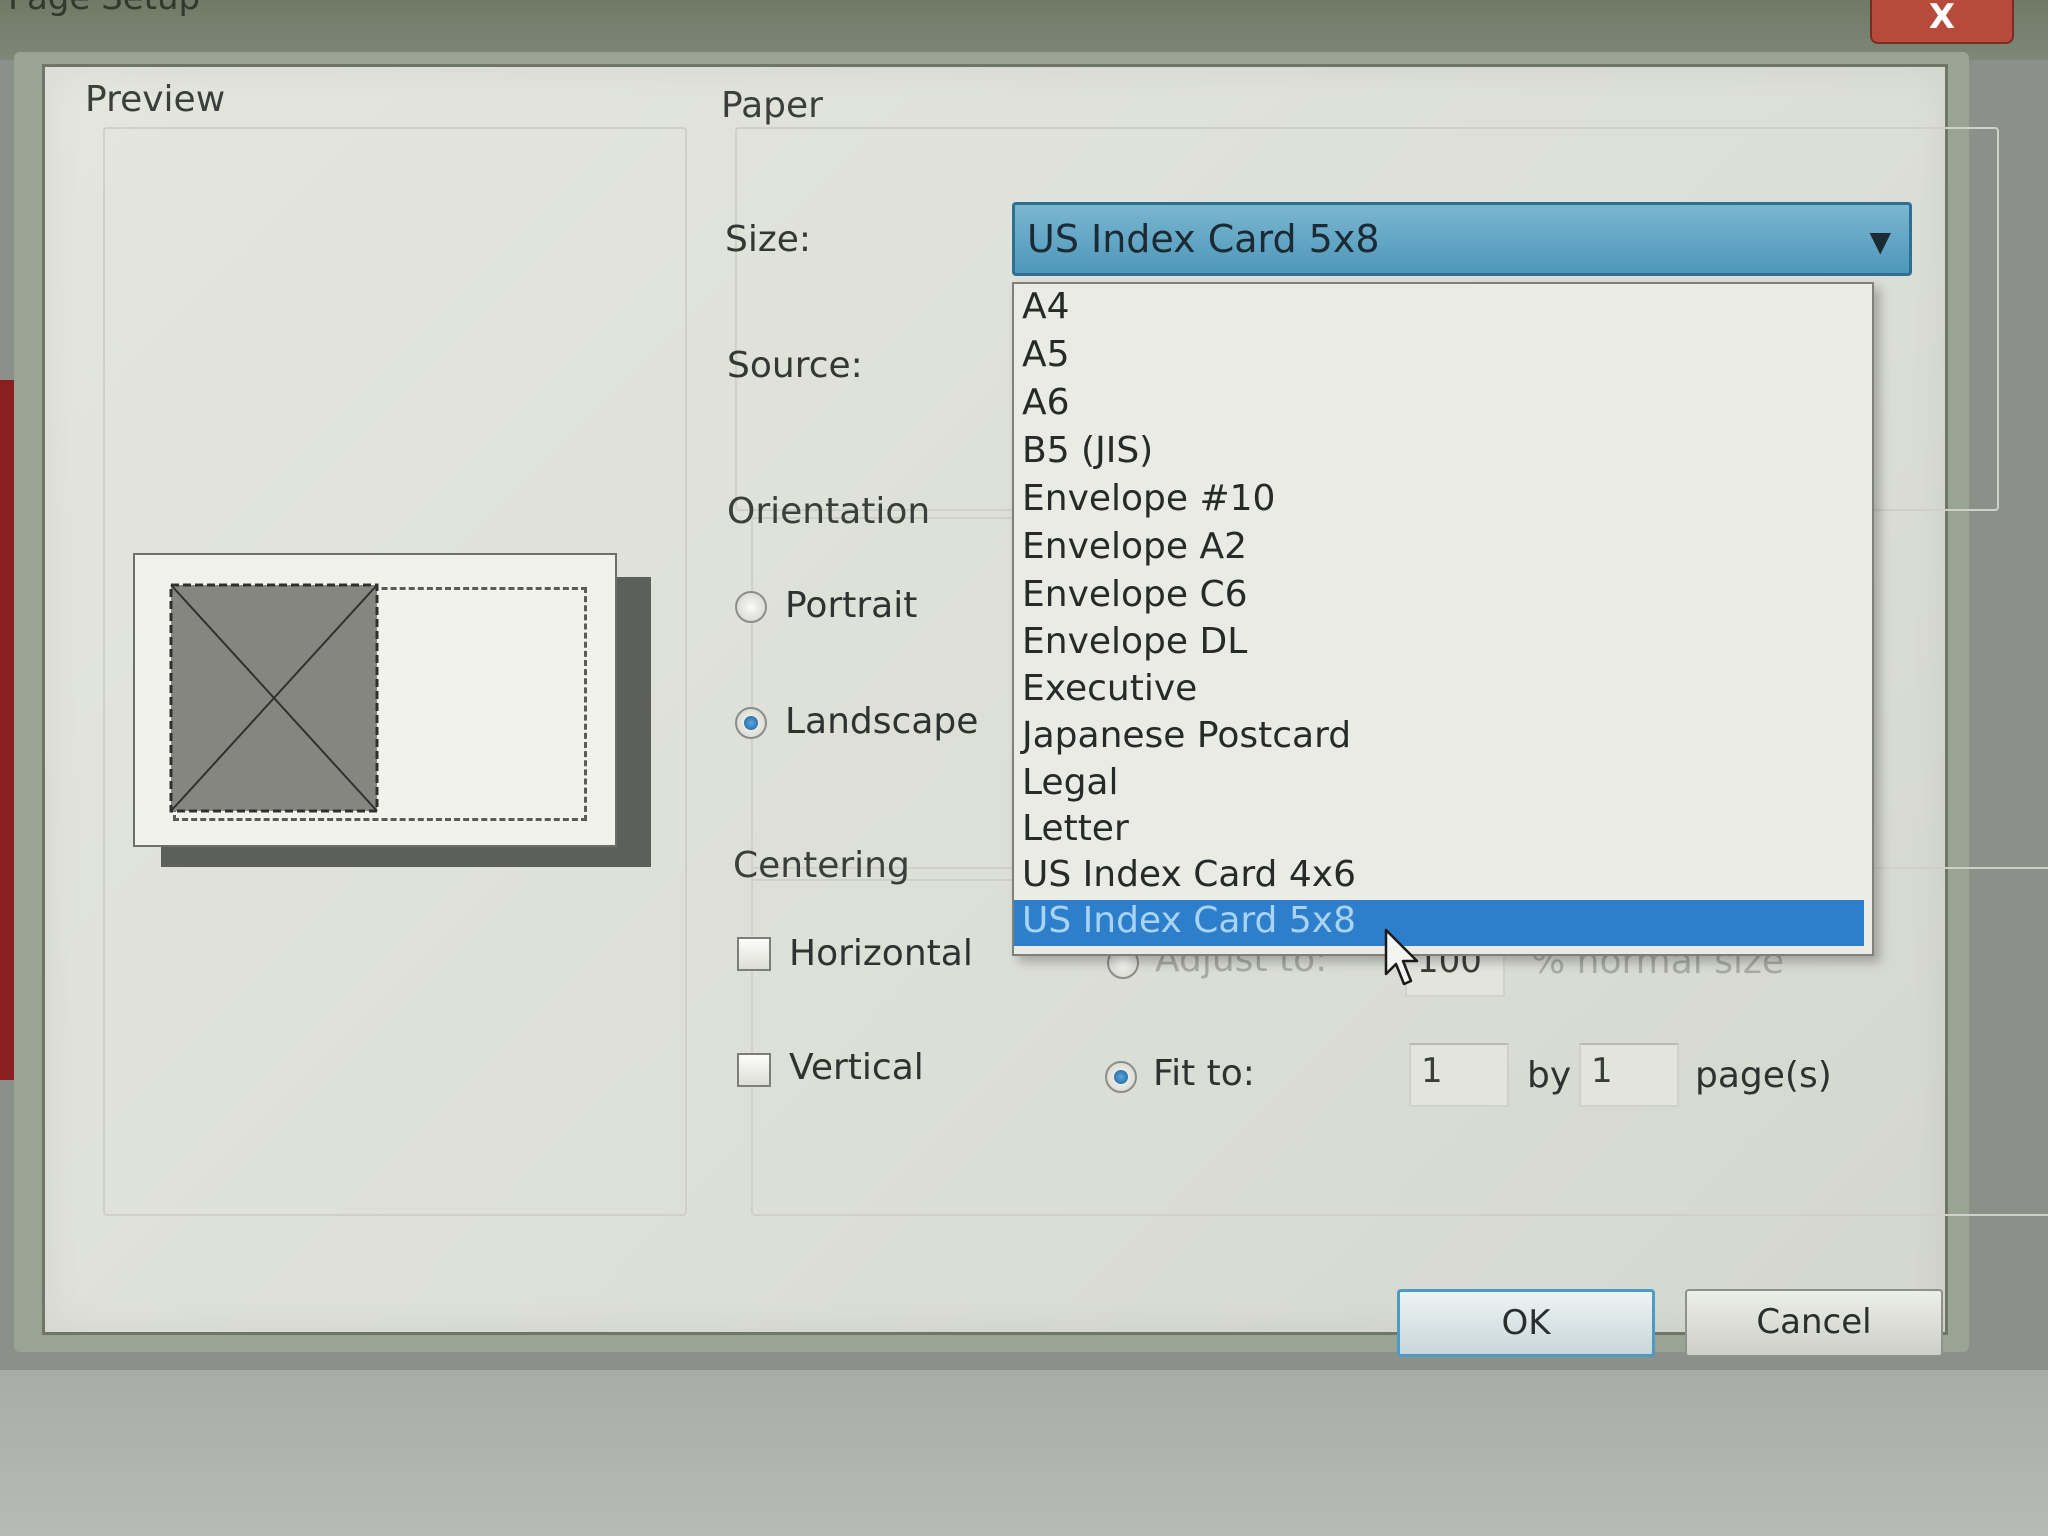  Describe the element at coordinates (1135, 594) in the screenshot. I see `size-option-envelope-c6: Envelope C6` at that location.